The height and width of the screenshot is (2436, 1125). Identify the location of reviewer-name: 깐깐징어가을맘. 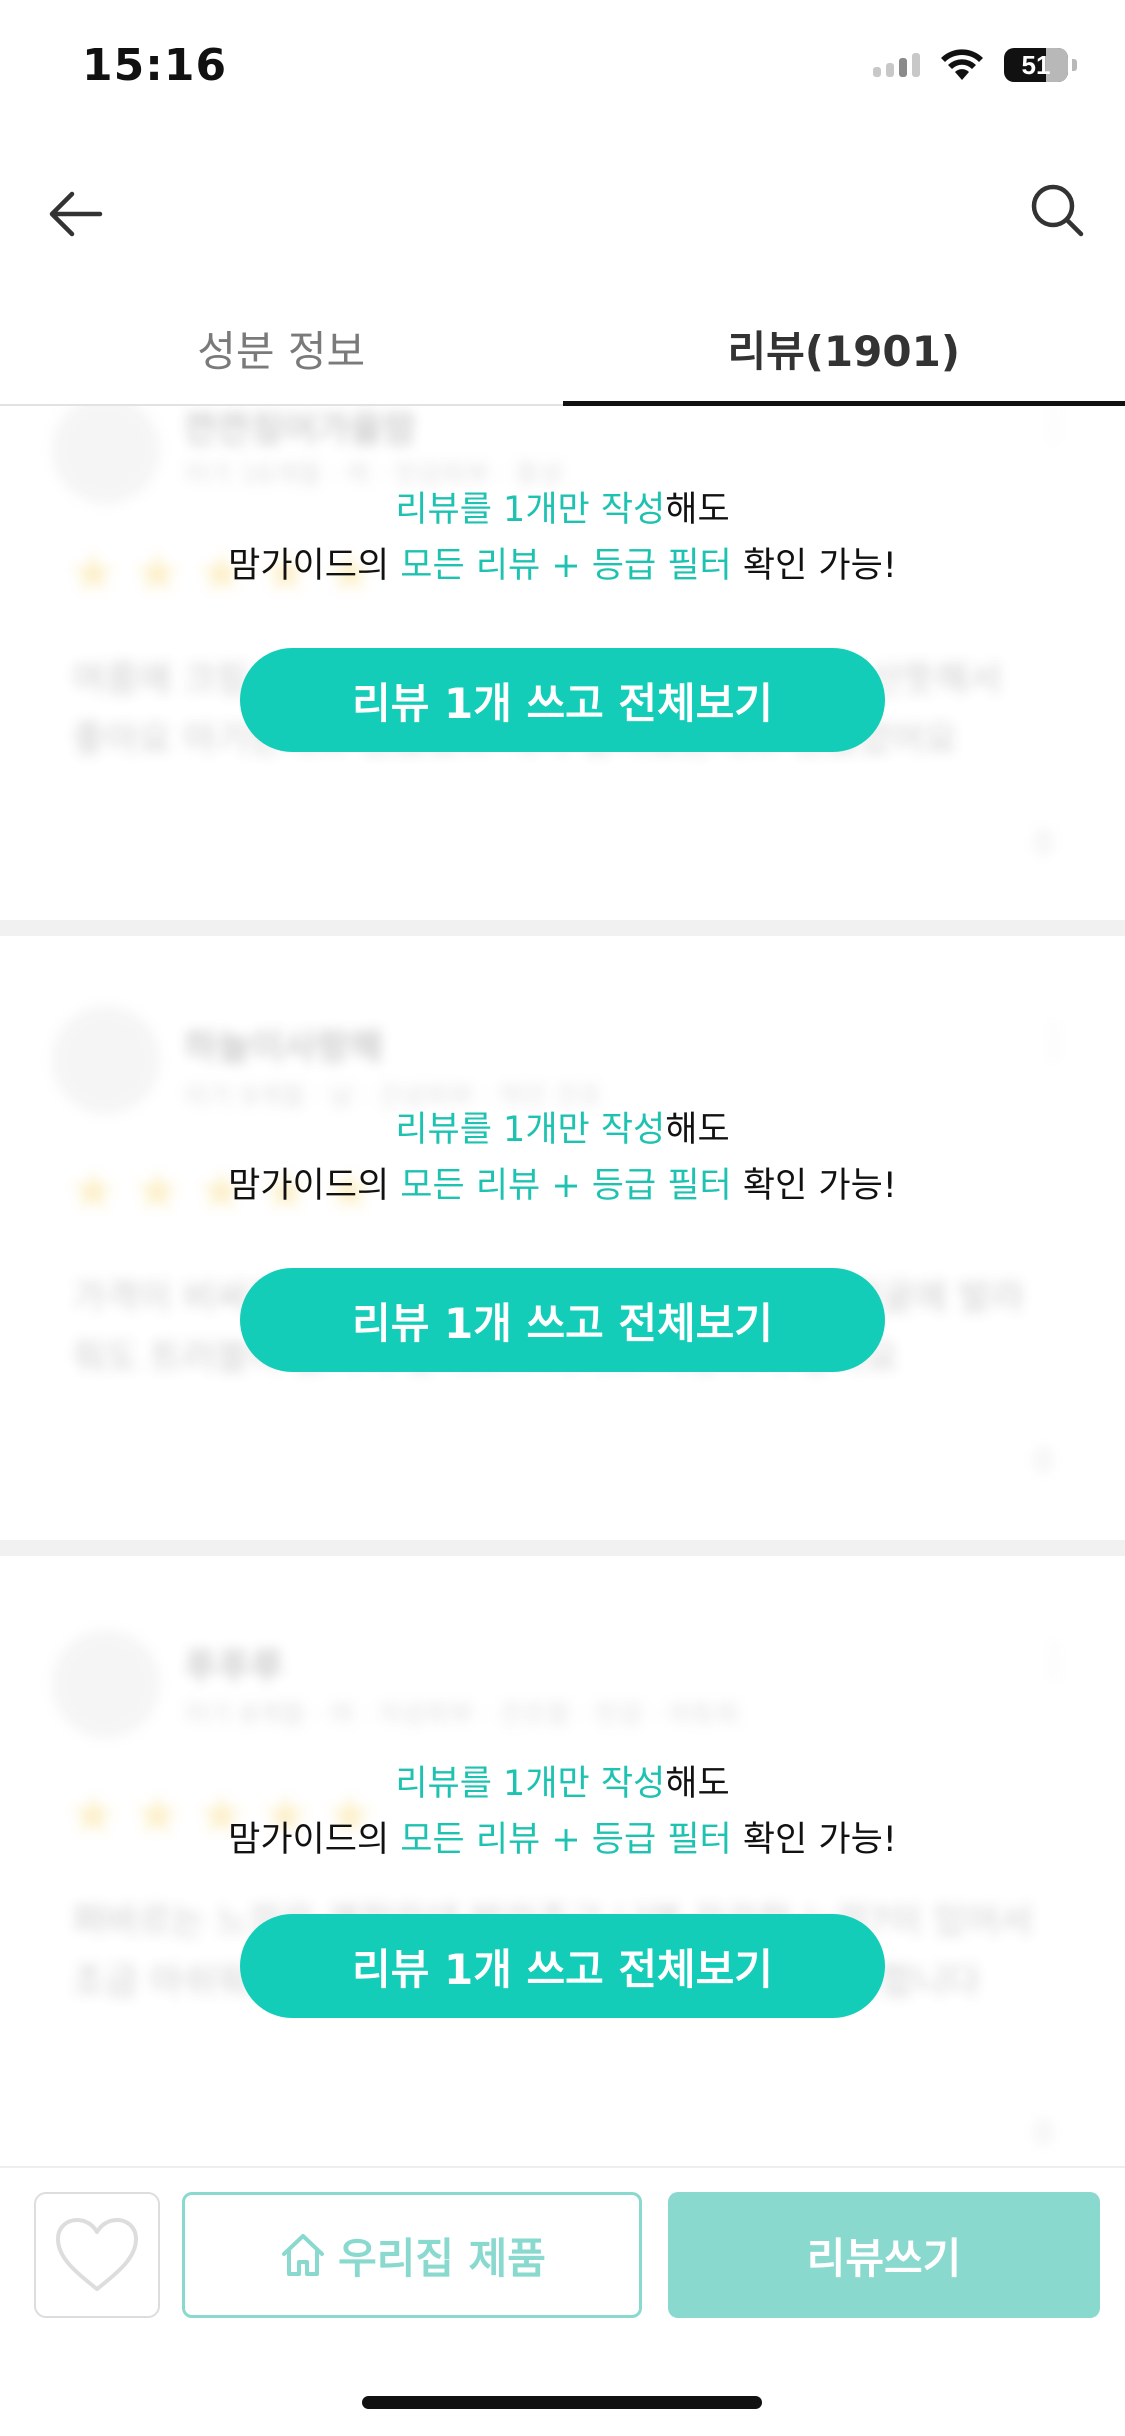
(300, 429).